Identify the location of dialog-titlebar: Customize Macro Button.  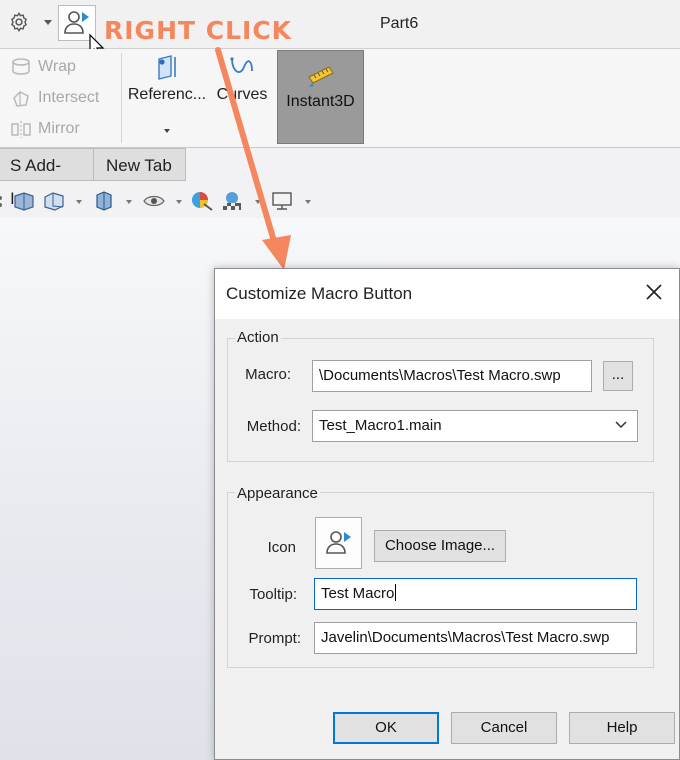
(447, 294).